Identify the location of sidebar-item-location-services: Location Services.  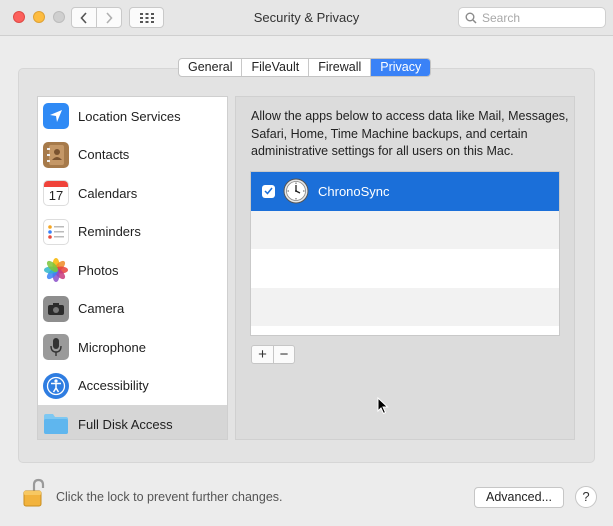
(132, 116).